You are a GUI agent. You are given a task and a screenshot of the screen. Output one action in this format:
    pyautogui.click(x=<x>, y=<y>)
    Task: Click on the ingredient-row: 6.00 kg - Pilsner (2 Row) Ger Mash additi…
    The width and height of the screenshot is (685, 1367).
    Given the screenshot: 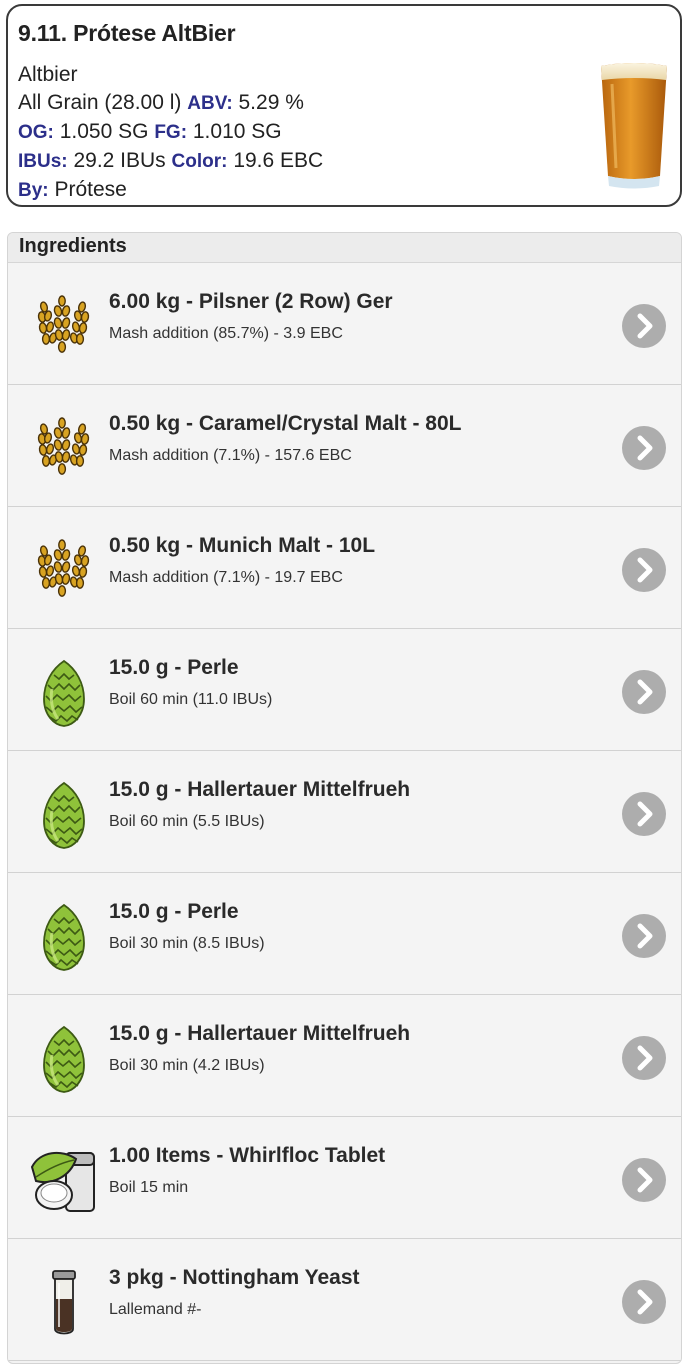 What is the action you would take?
    pyautogui.click(x=344, y=324)
    